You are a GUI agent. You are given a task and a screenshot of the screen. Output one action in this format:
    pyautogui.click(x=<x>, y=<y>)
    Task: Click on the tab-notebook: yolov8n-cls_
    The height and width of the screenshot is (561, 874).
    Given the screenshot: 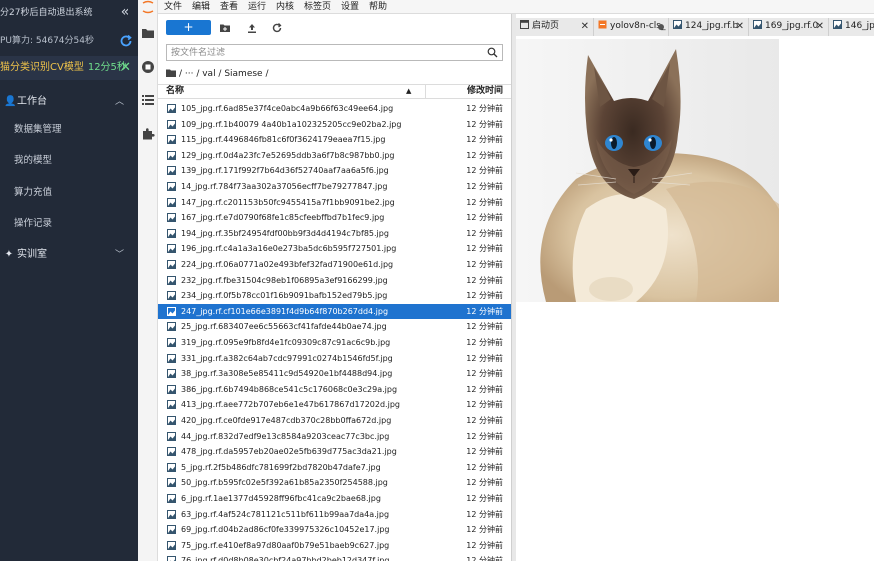 What is the action you would take?
    pyautogui.click(x=631, y=27)
    